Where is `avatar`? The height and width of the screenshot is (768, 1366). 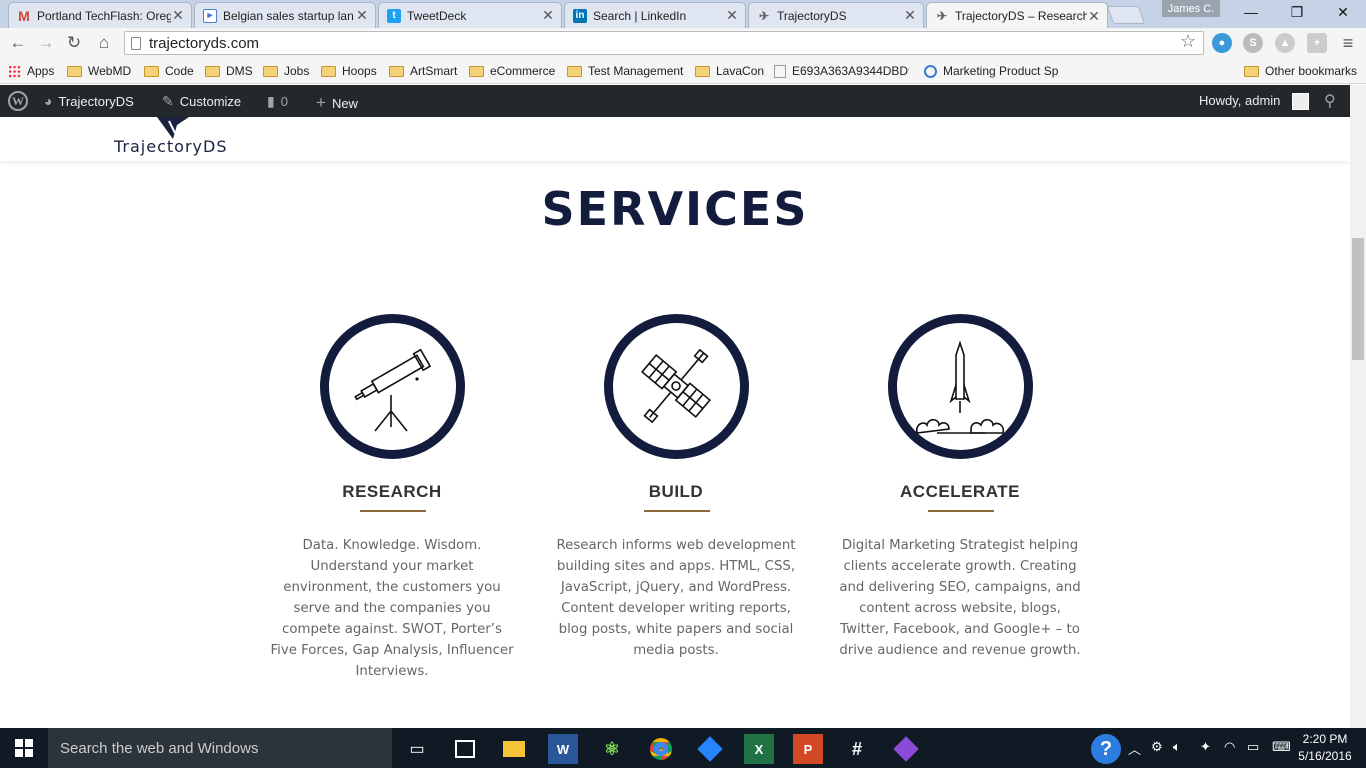
avatar is located at coordinates (1300, 101).